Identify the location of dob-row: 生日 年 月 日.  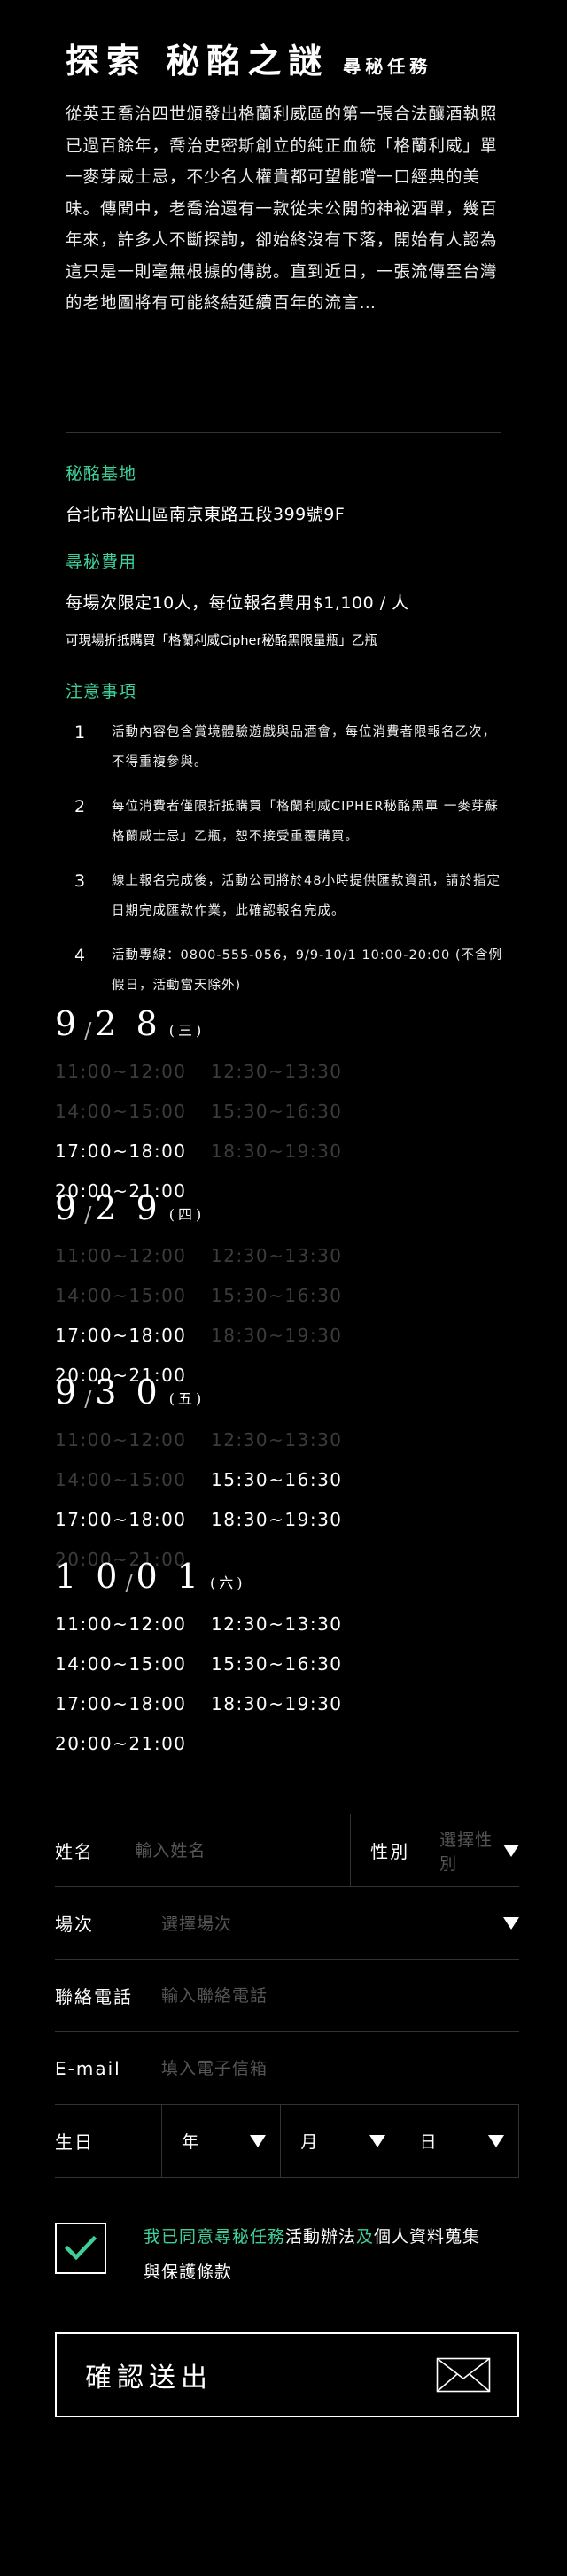
(287, 2141).